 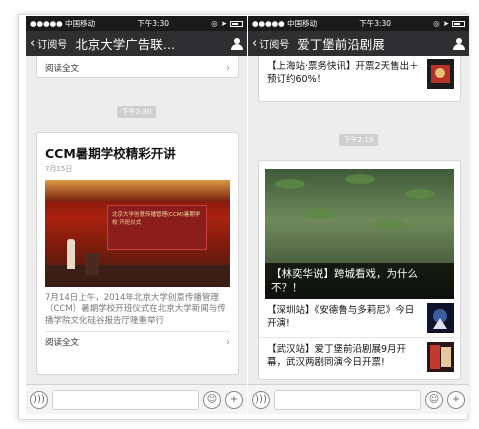 I want to click on nav-title: 爱丁堡前沿剧展, so click(x=341, y=44).